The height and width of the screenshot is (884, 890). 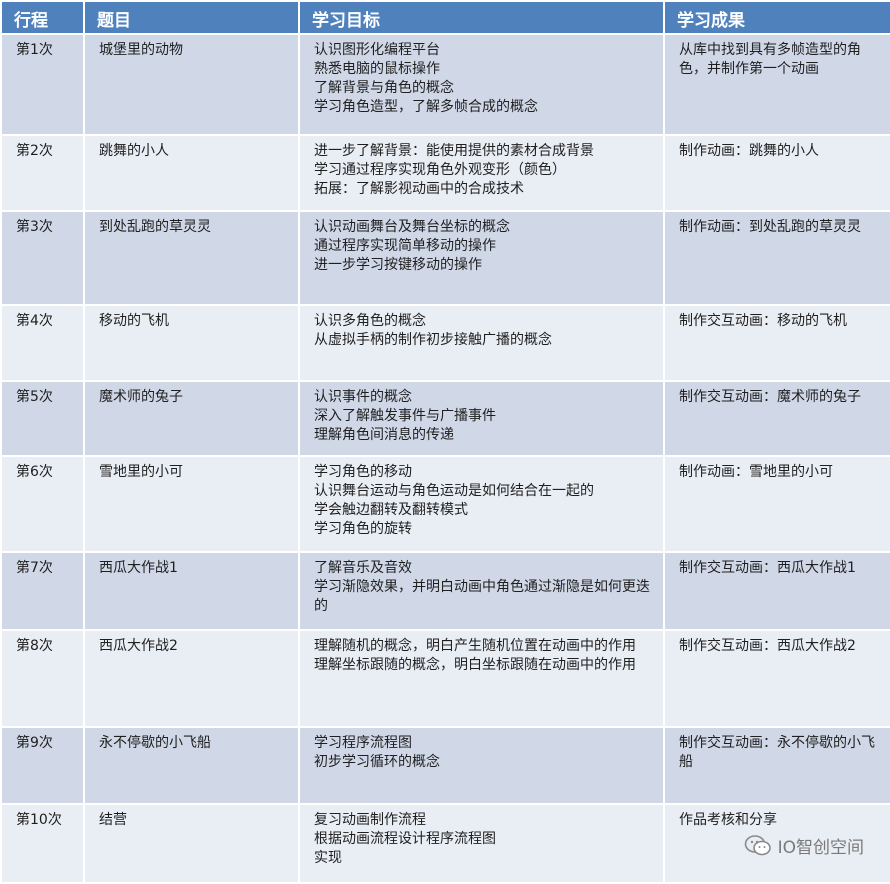 What do you see at coordinates (440, 170) in the screenshot?
I see `goal-item: 学习通过程序实现角色外观变形（颜色）` at bounding box center [440, 170].